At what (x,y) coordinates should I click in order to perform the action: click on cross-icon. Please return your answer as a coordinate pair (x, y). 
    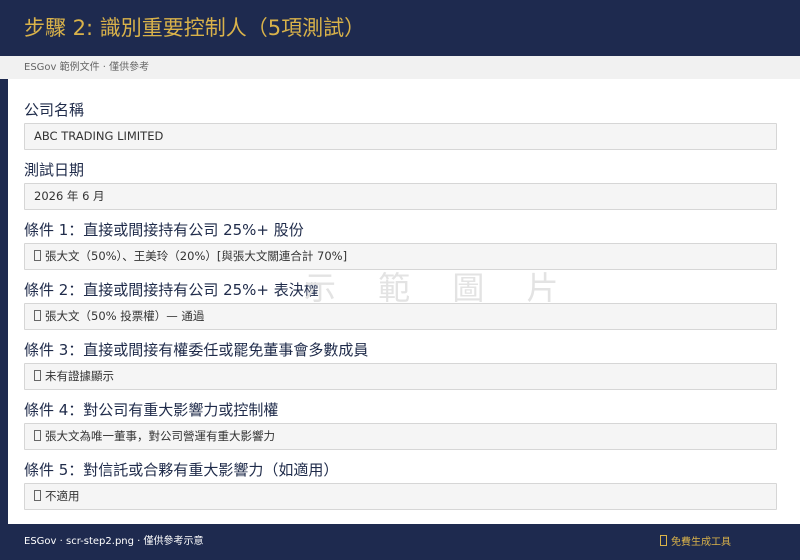
    Looking at the image, I should click on (37, 375).